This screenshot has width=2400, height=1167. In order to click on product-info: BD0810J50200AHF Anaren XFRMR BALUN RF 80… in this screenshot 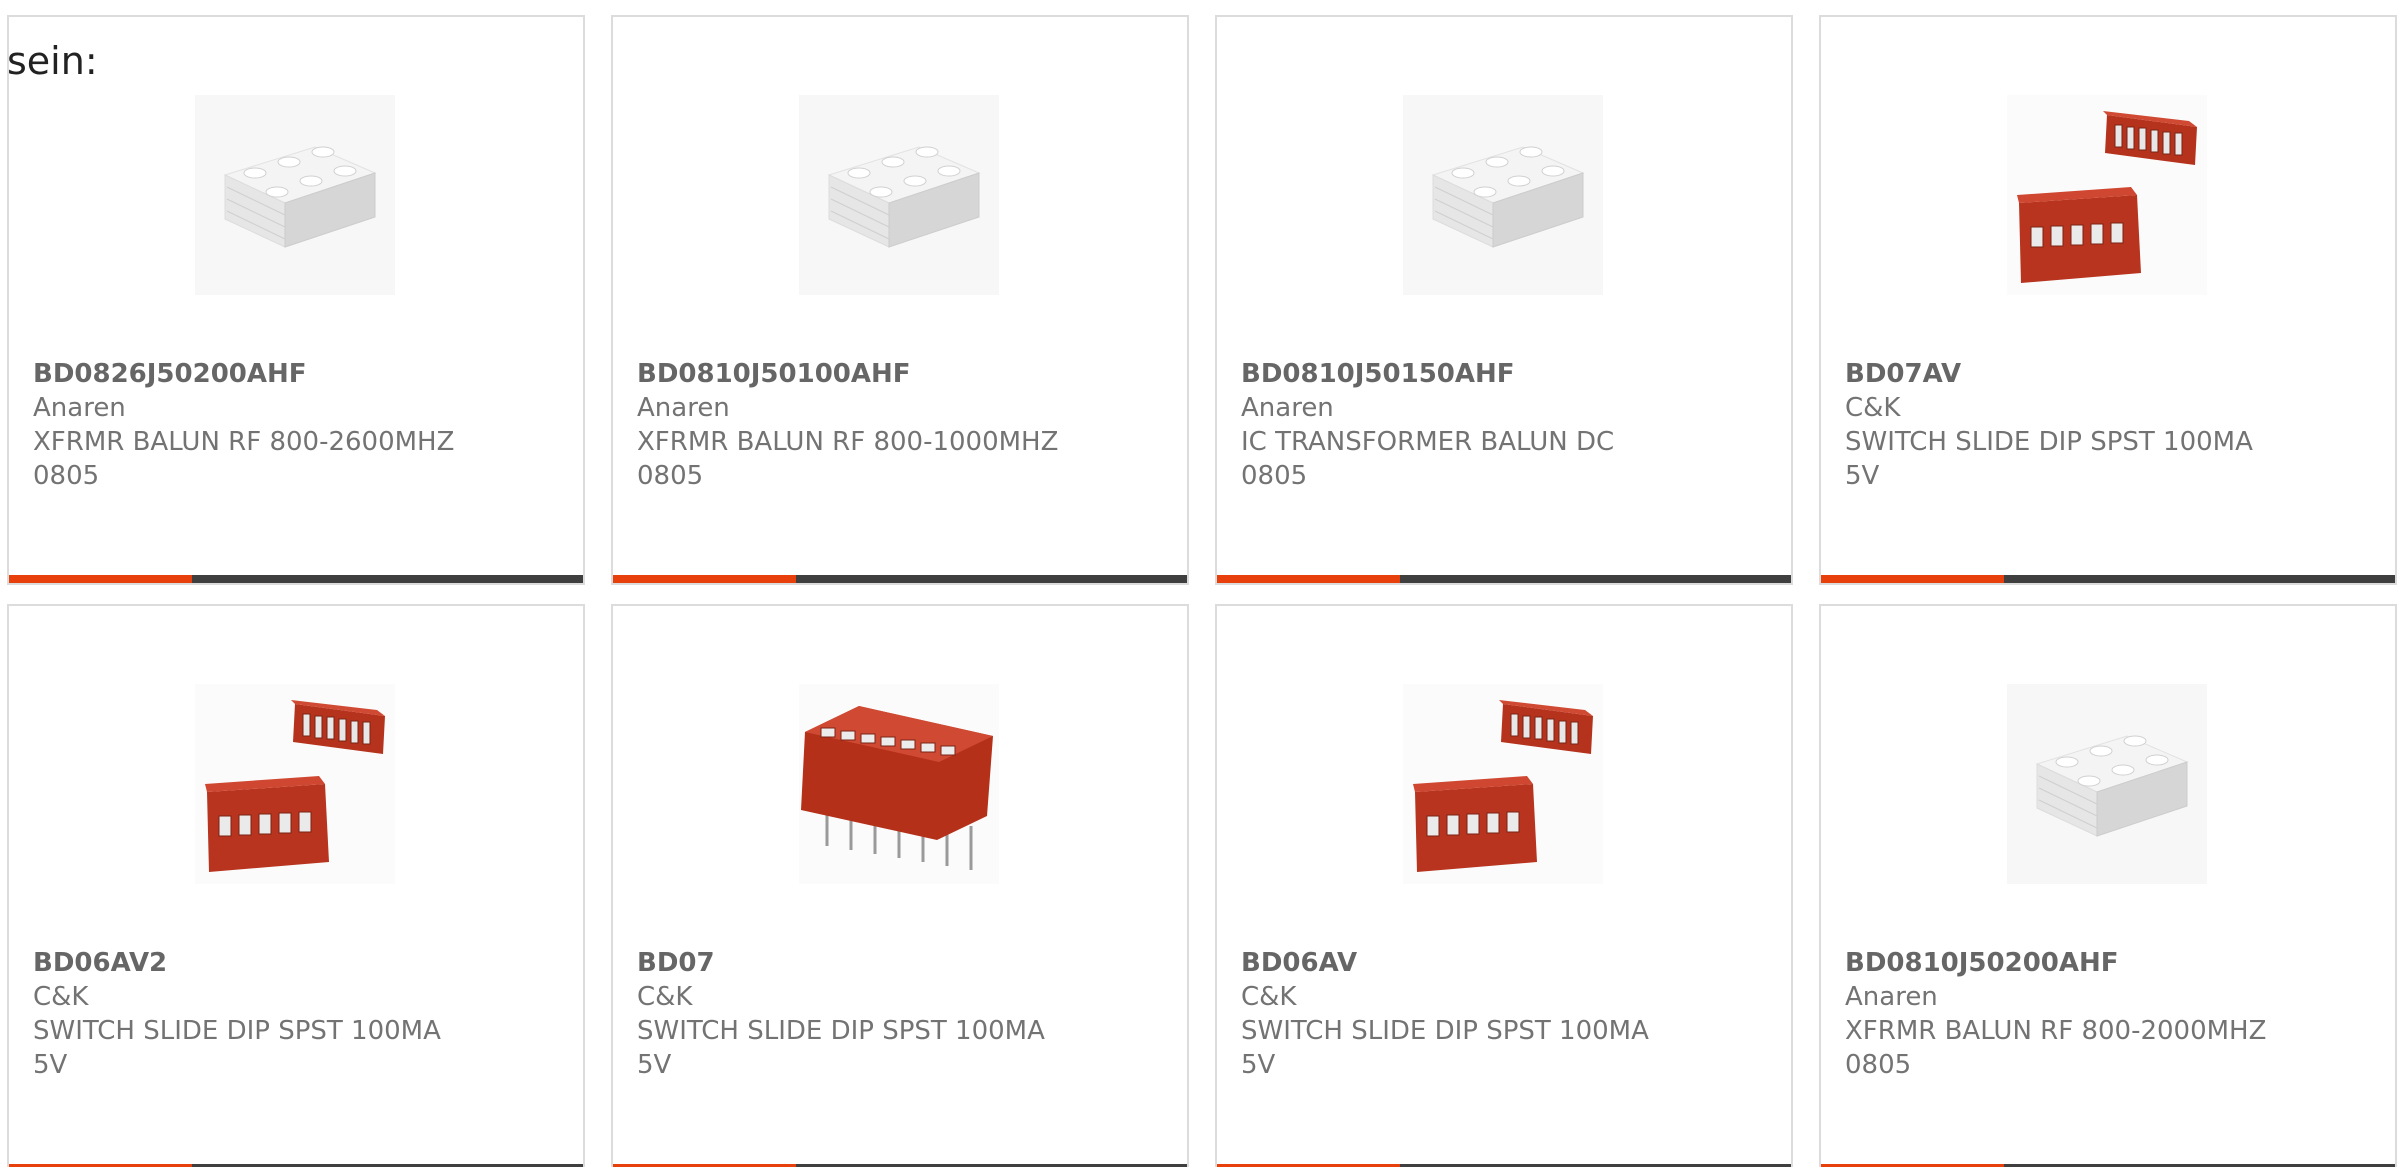, I will do `click(2095, 1014)`.